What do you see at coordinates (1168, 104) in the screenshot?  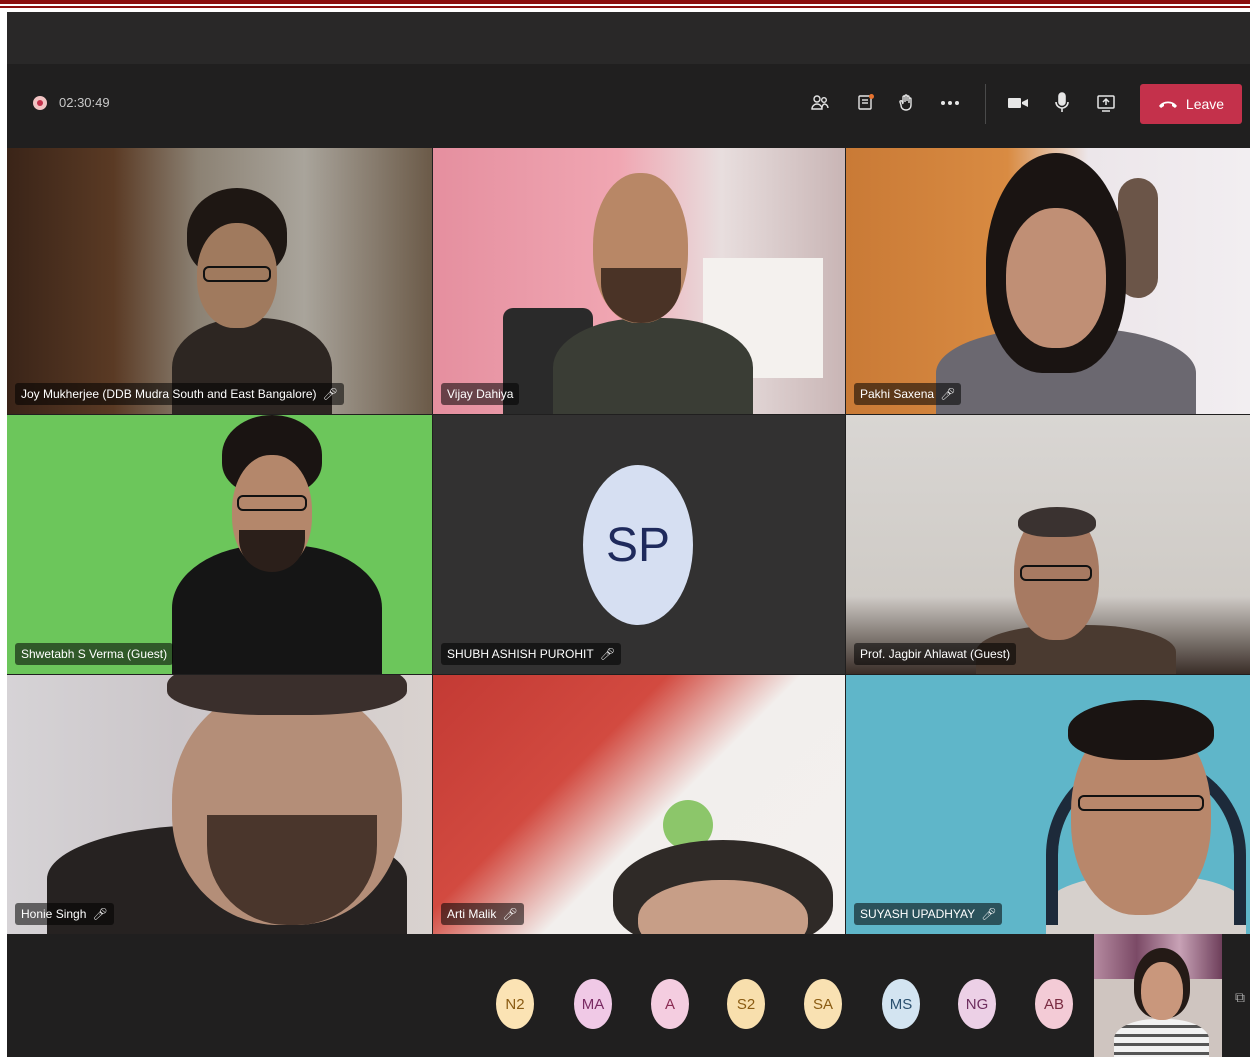 I see `phone-hangup-icon` at bounding box center [1168, 104].